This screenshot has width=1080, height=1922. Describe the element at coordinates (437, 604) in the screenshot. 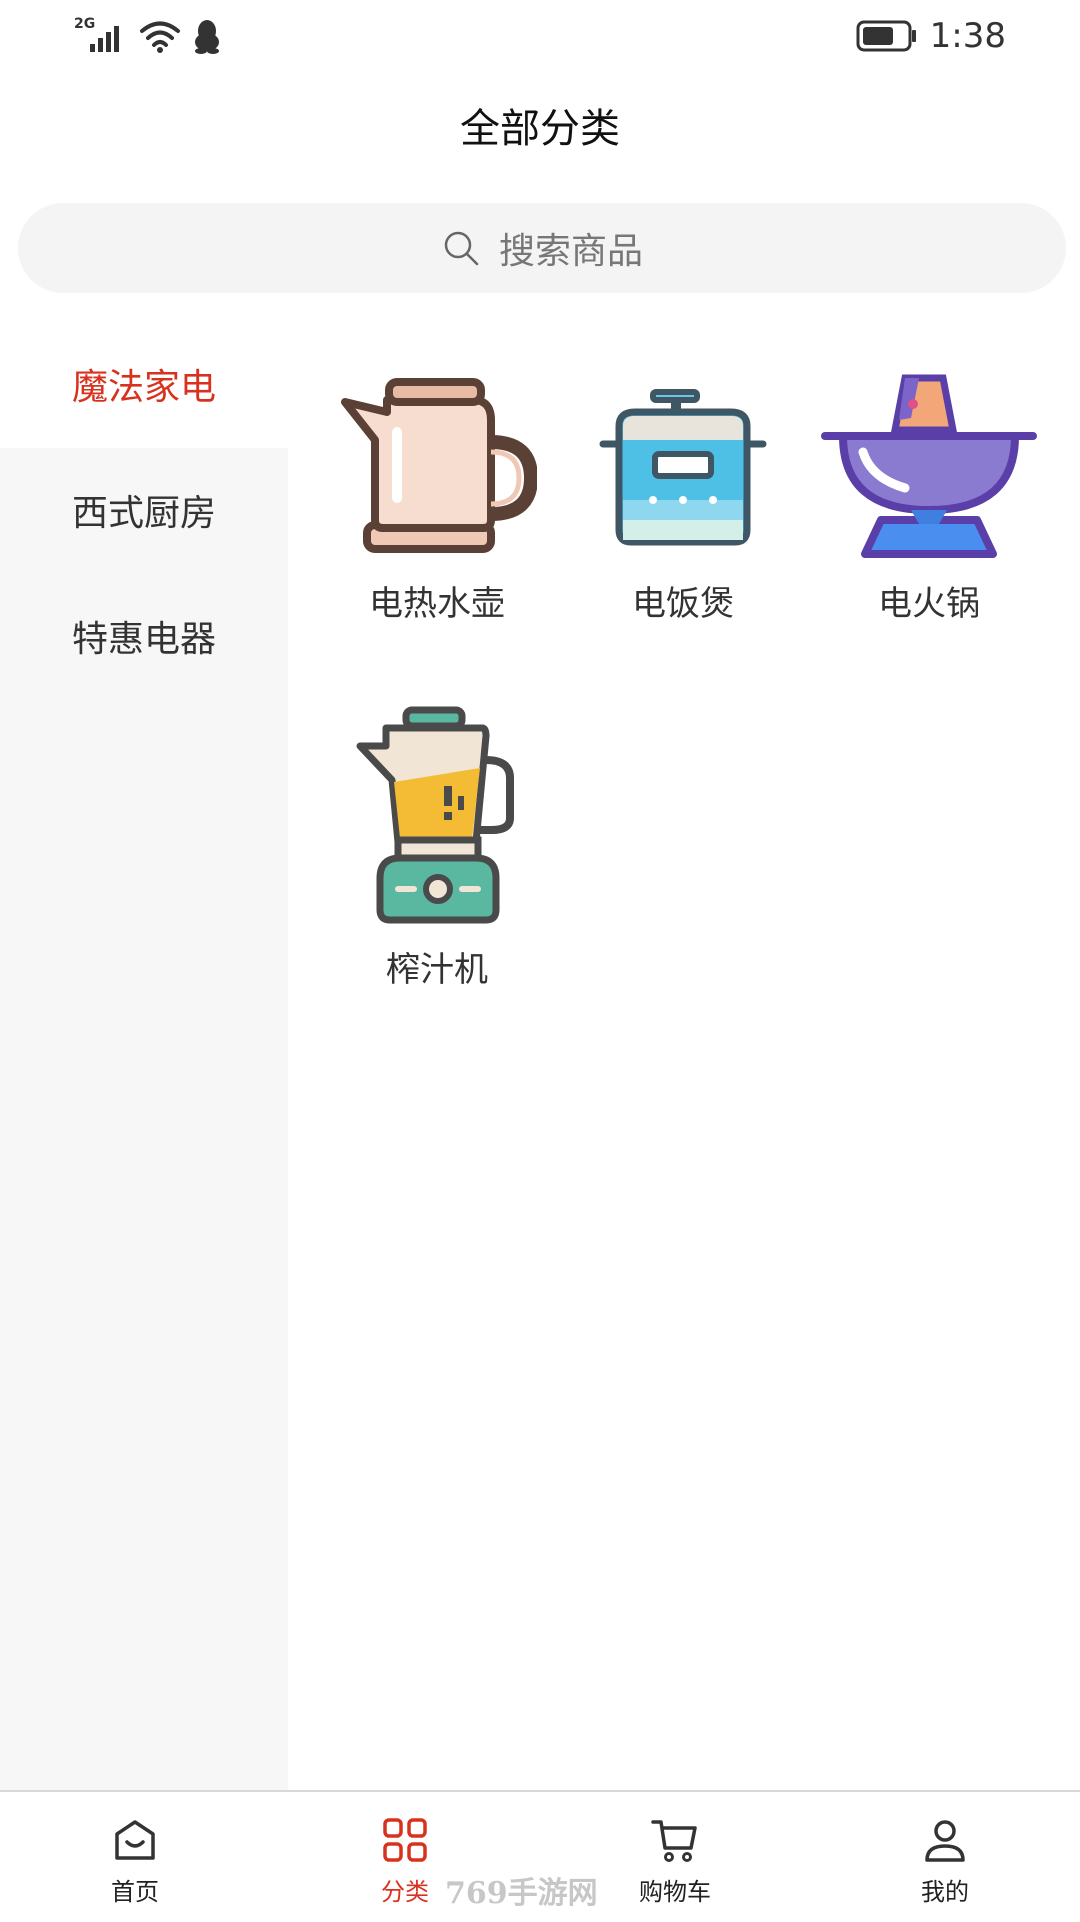

I see `category-label: 电热水壶` at that location.